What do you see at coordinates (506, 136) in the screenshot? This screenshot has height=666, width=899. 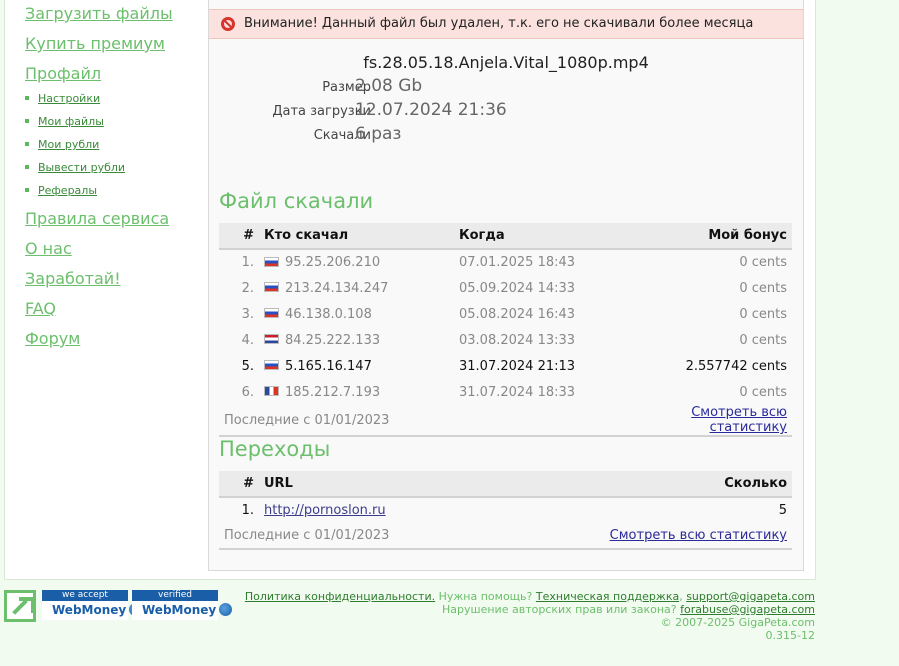 I see `downloads-count-row: Скачали 6 раз` at bounding box center [506, 136].